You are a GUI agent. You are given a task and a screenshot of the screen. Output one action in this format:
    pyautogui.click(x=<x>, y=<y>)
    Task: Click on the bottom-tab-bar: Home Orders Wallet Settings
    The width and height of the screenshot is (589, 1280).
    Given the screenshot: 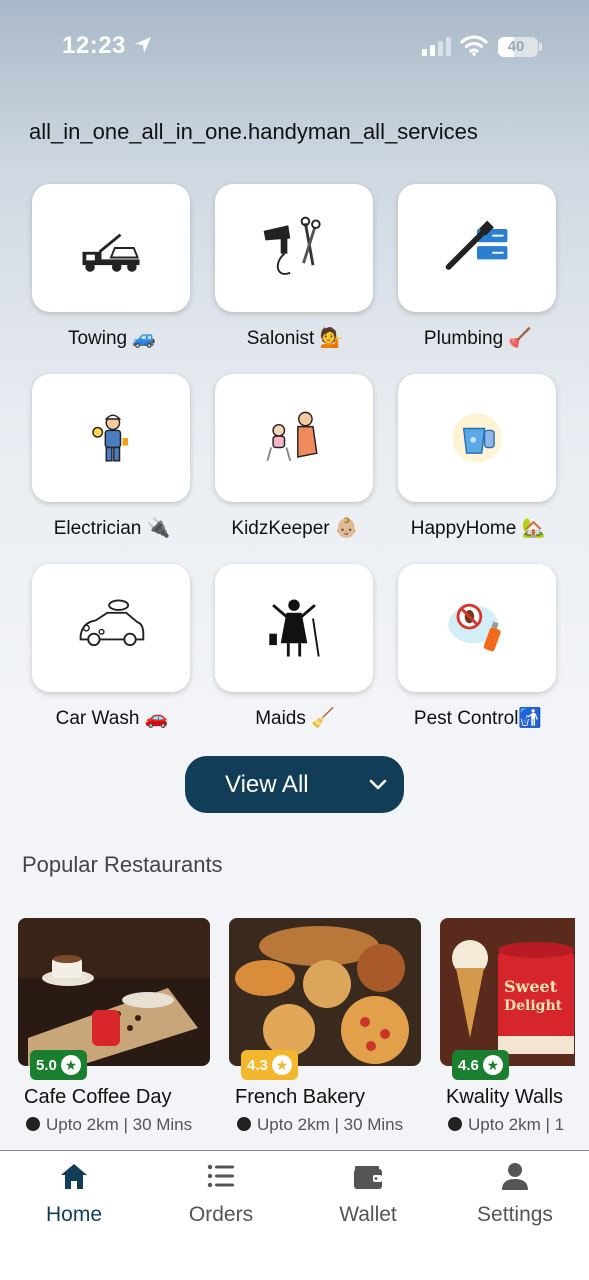 What is the action you would take?
    pyautogui.click(x=294, y=1215)
    